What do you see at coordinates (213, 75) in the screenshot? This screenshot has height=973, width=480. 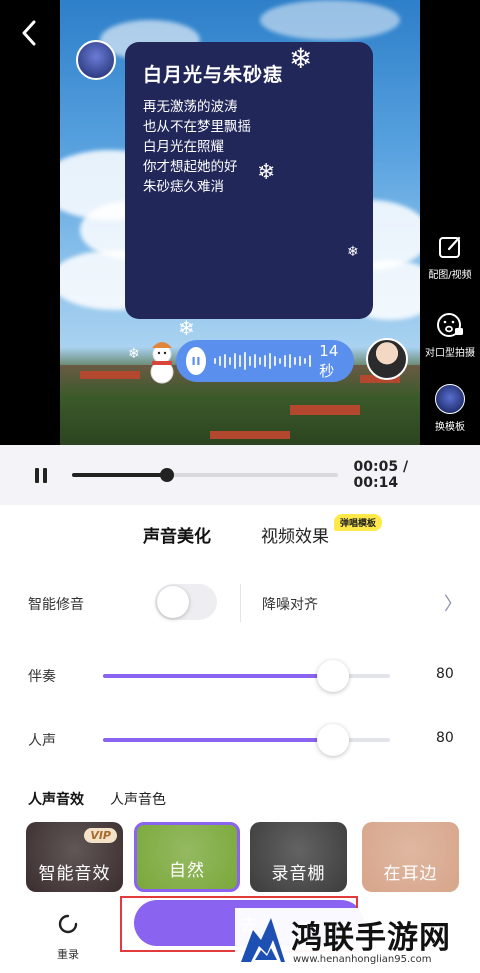 I see `lyric-title: 白月光与朱砂痣` at bounding box center [213, 75].